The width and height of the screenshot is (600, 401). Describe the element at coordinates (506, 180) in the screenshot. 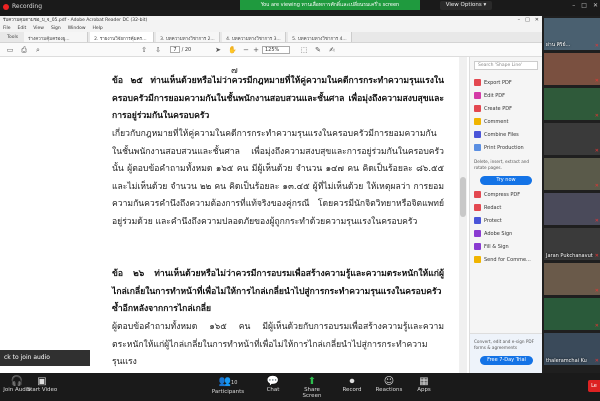

I see `try-now-button: Try now` at that location.